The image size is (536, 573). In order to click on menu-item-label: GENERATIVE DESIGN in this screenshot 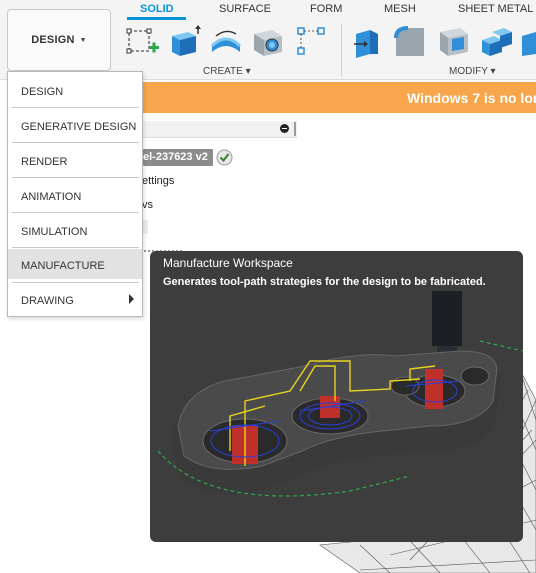, I will do `click(79, 127)`.